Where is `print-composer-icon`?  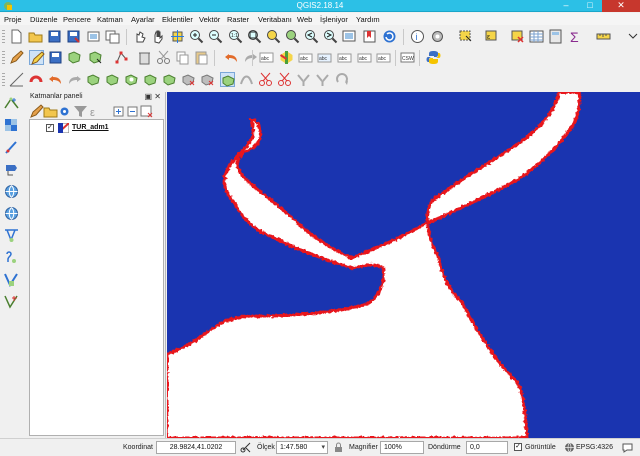
print-composer-icon is located at coordinates (93, 36).